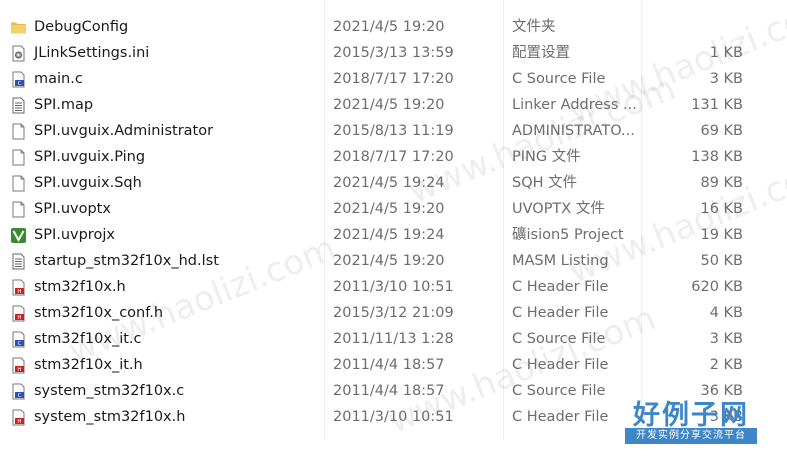 Image resolution: width=787 pixels, height=457 pixels. Describe the element at coordinates (18, 28) in the screenshot. I see `folder-icon` at that location.